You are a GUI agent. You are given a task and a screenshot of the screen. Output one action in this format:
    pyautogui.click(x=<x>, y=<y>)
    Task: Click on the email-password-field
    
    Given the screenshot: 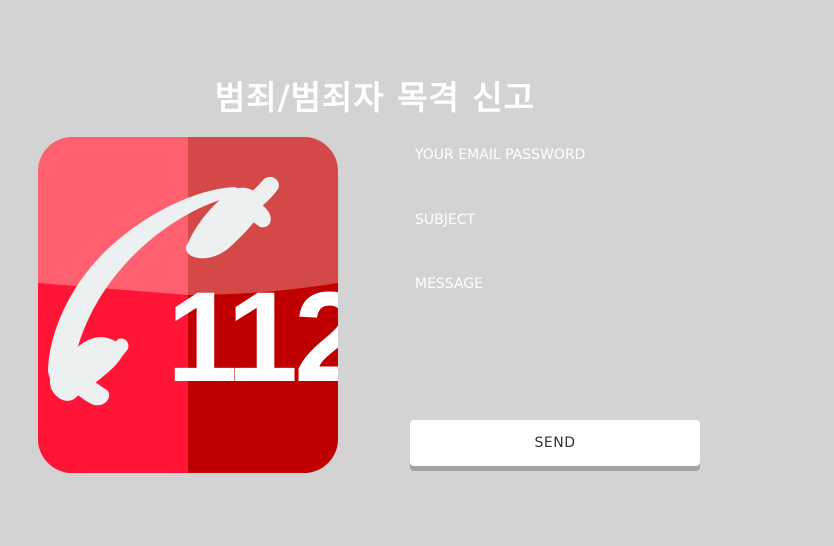 What is the action you would take?
    pyautogui.click(x=555, y=155)
    